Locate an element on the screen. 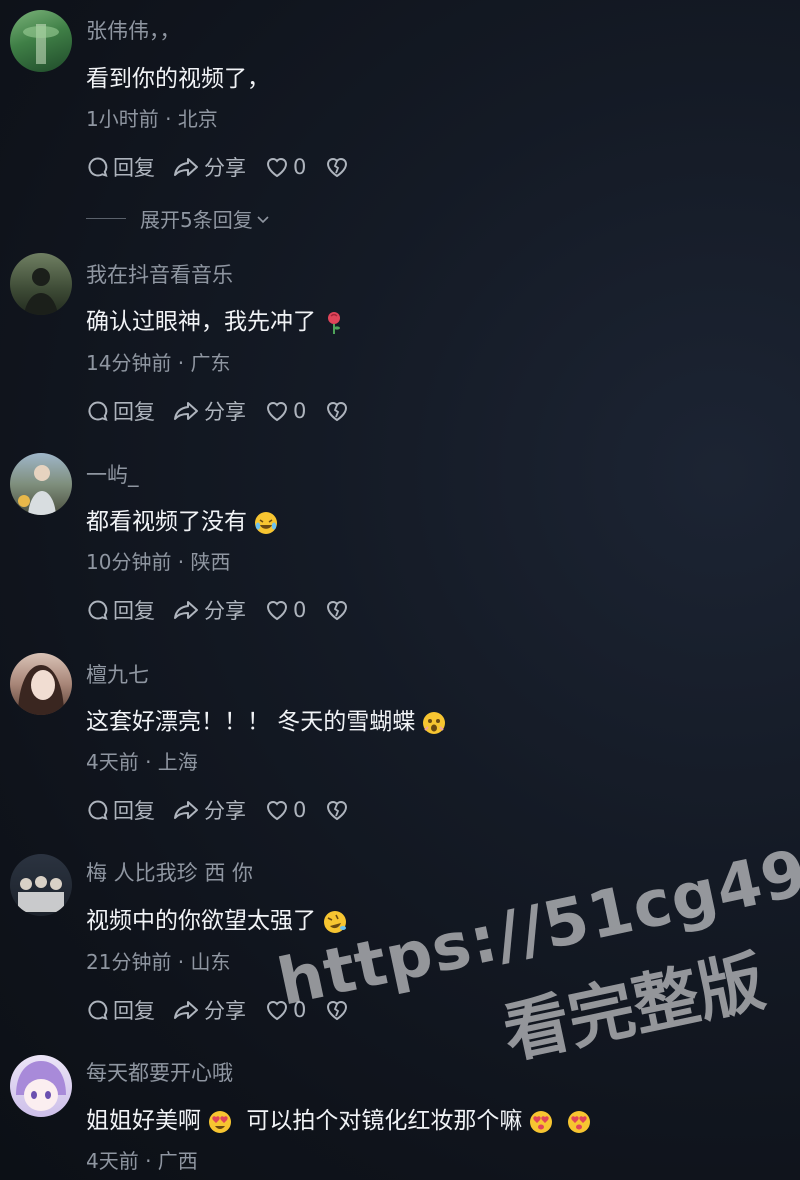 This screenshot has height=1180, width=800. comment-text: 视频中的你欲望太强了 is located at coordinates (217, 921).